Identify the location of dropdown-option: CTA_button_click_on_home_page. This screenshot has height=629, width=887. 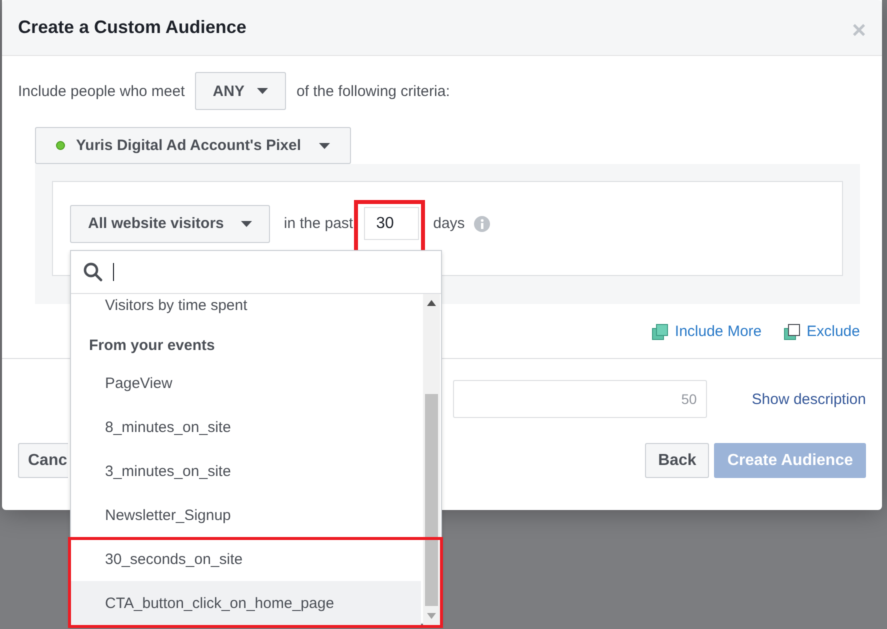
(246, 603).